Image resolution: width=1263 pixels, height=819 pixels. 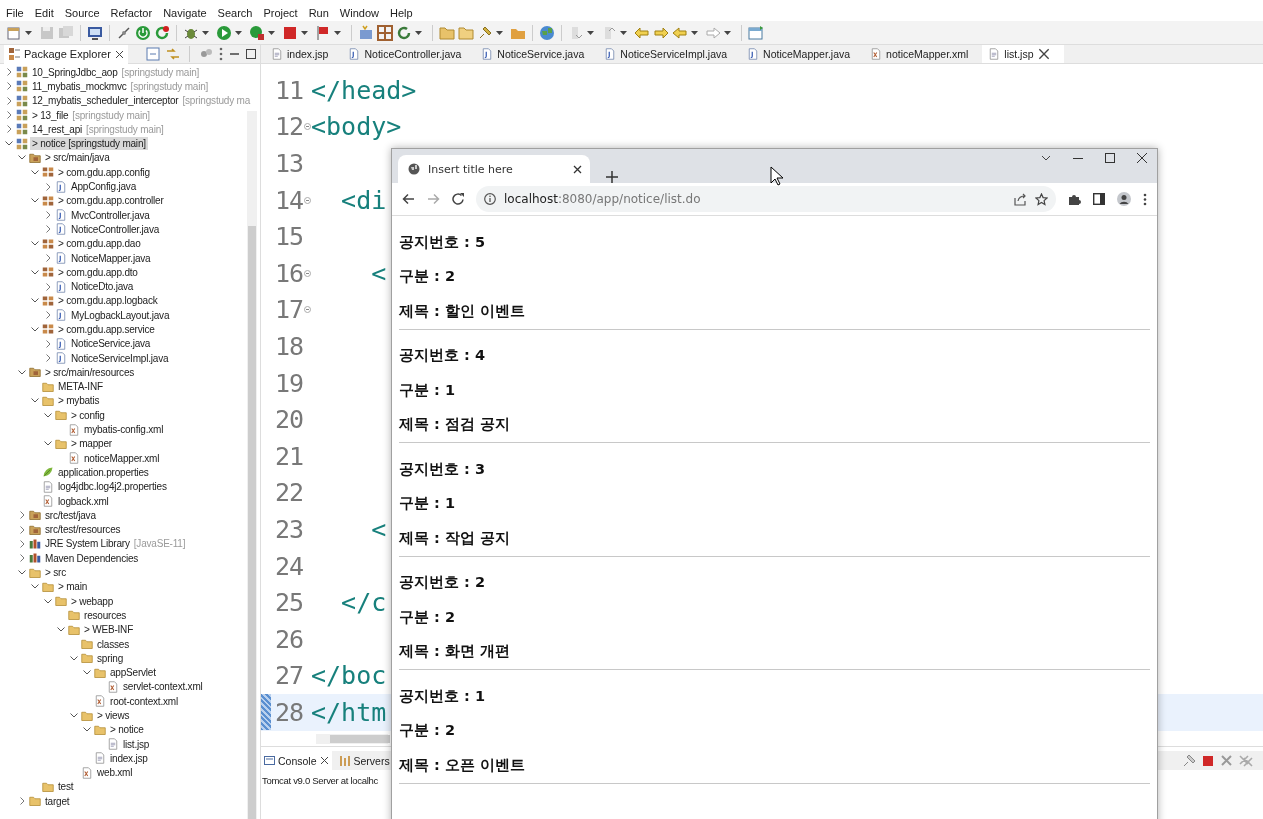 I want to click on menu-item: Source, so click(x=82, y=13).